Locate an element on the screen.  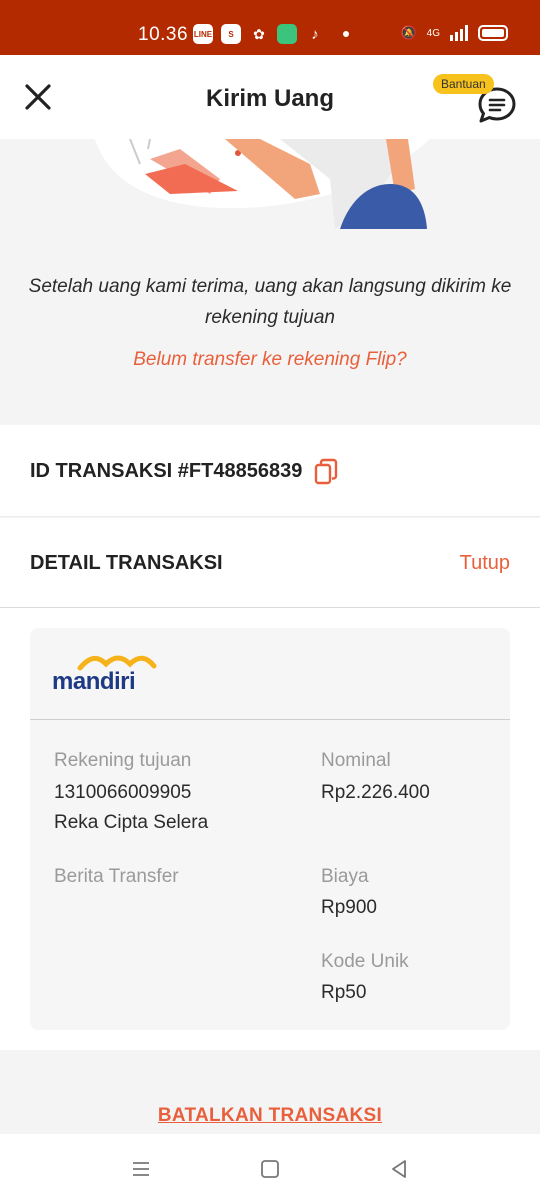
berita-label: Berita Transfer is located at coordinates (116, 876).